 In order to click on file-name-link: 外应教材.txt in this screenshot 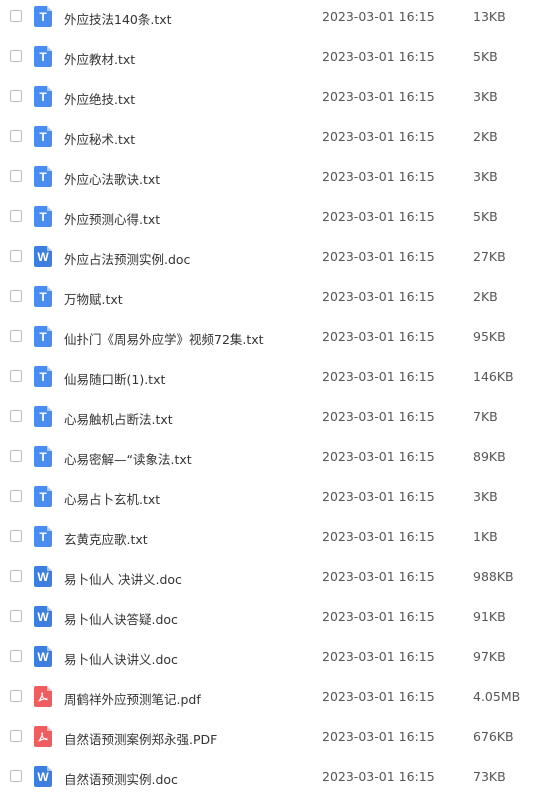, I will do `click(99, 58)`.